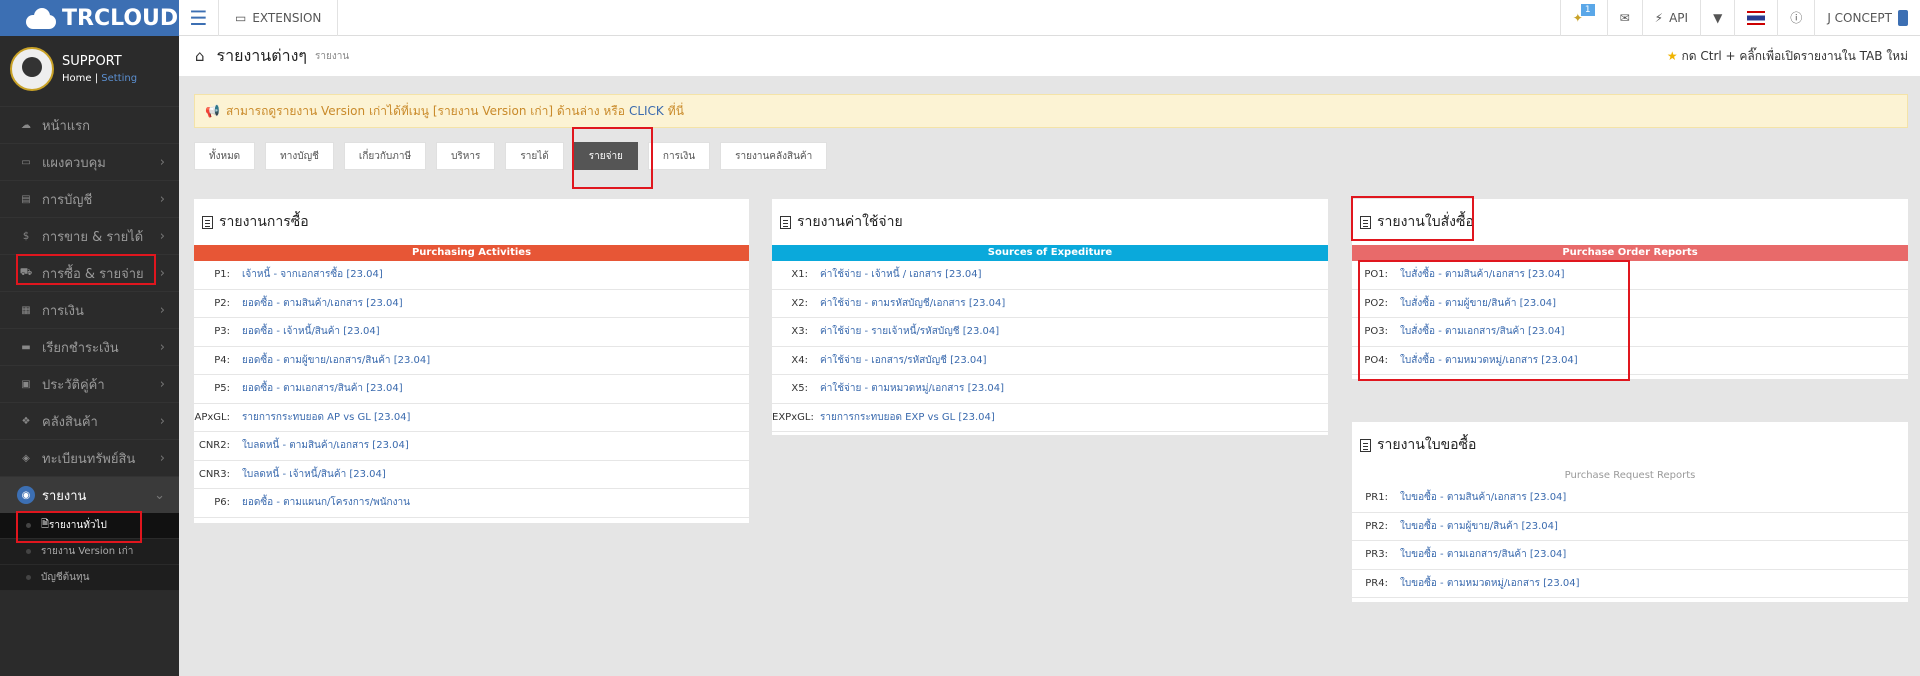 The width and height of the screenshot is (1920, 676). I want to click on sidebar-item-3: $ การขาย & รายได้ ›, so click(89, 235).